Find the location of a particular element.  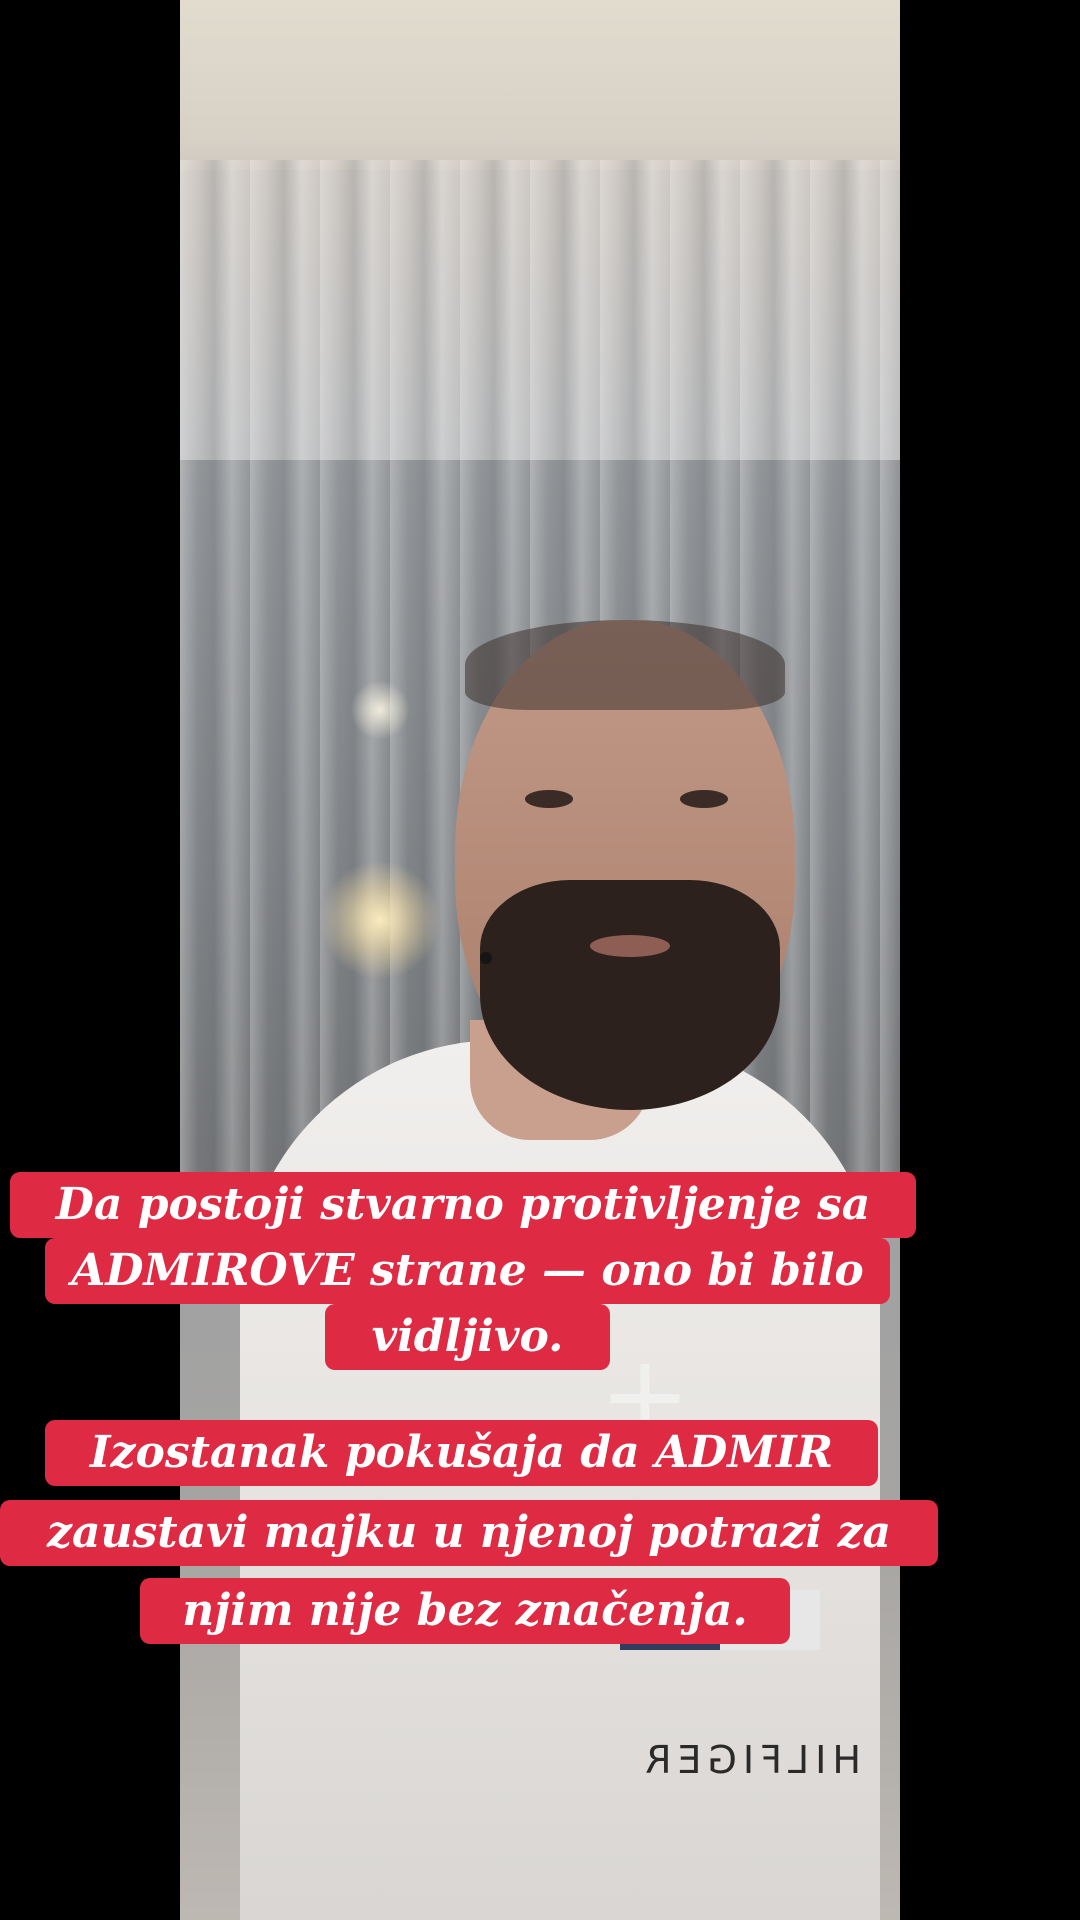

right-eye is located at coordinates (704, 799).